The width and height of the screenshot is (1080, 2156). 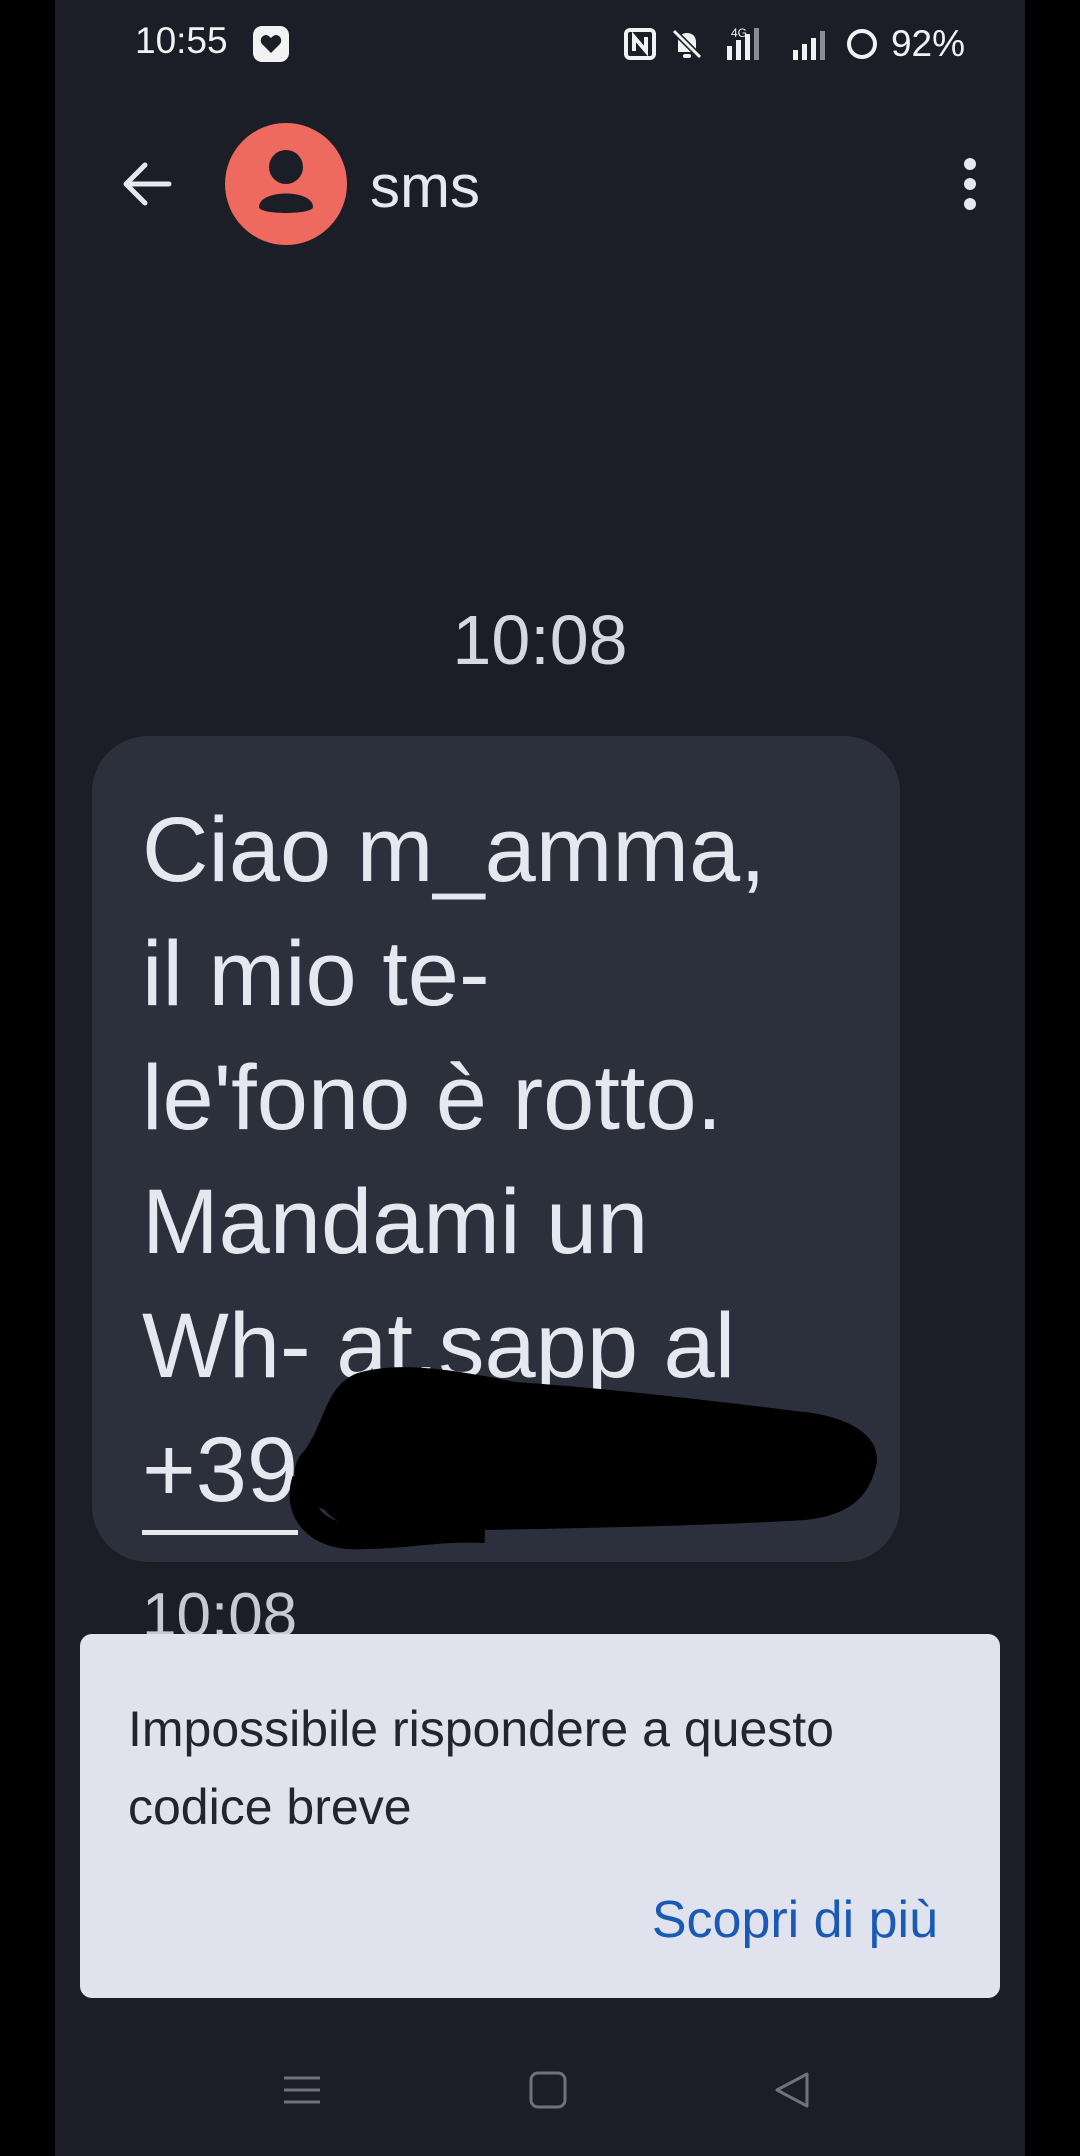 I want to click on phone-number-link: +39, so click(x=220, y=1474).